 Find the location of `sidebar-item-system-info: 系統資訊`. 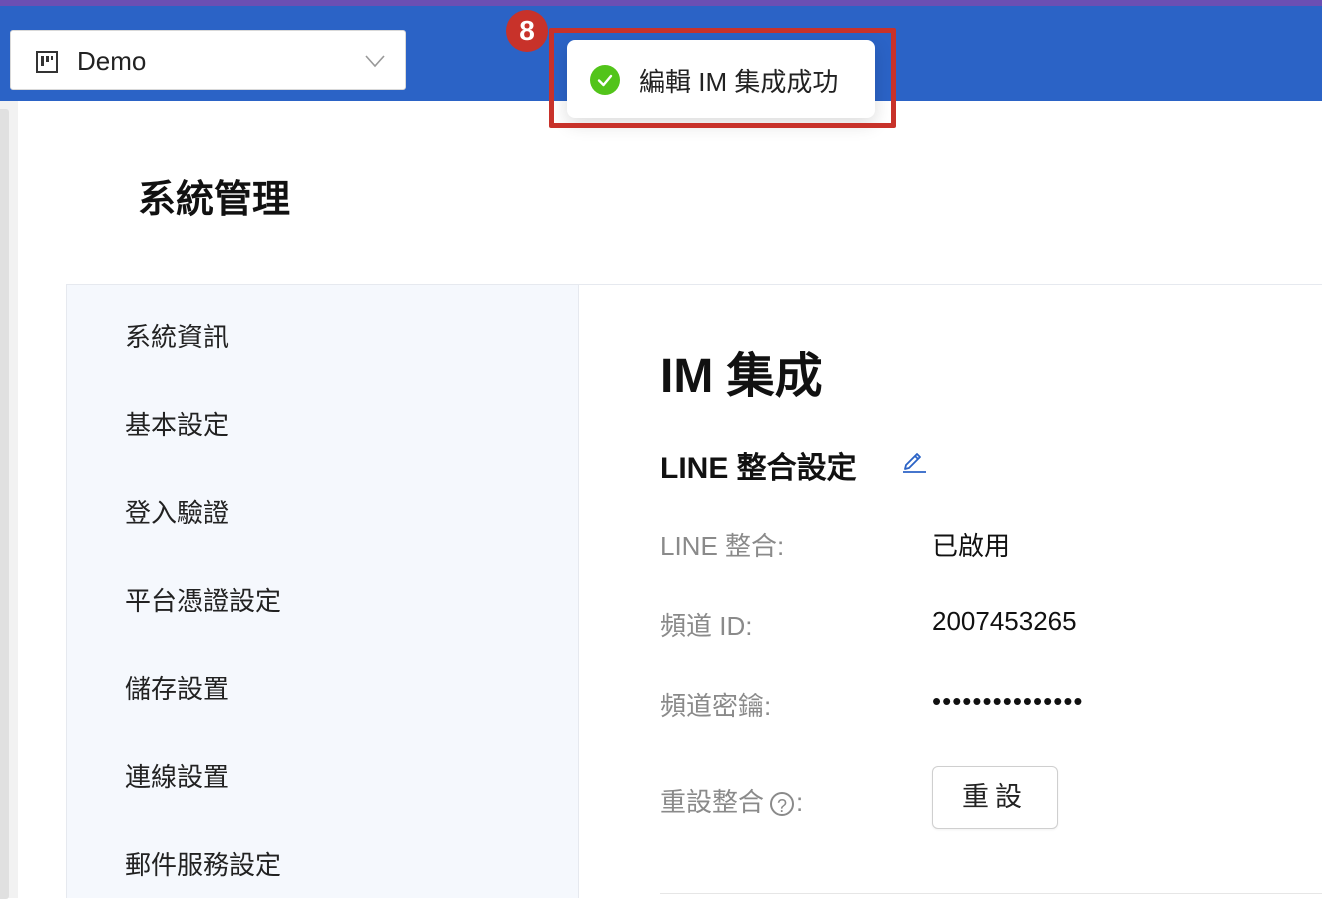

sidebar-item-system-info: 系統資訊 is located at coordinates (177, 335).